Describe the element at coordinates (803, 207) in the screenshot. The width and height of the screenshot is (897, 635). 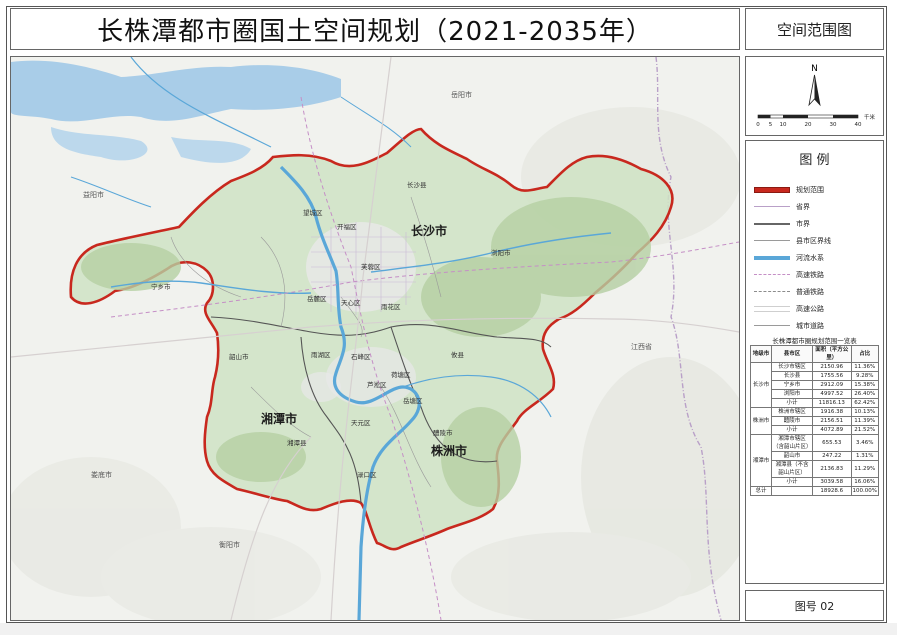
I see `legend-label: 省界` at that location.